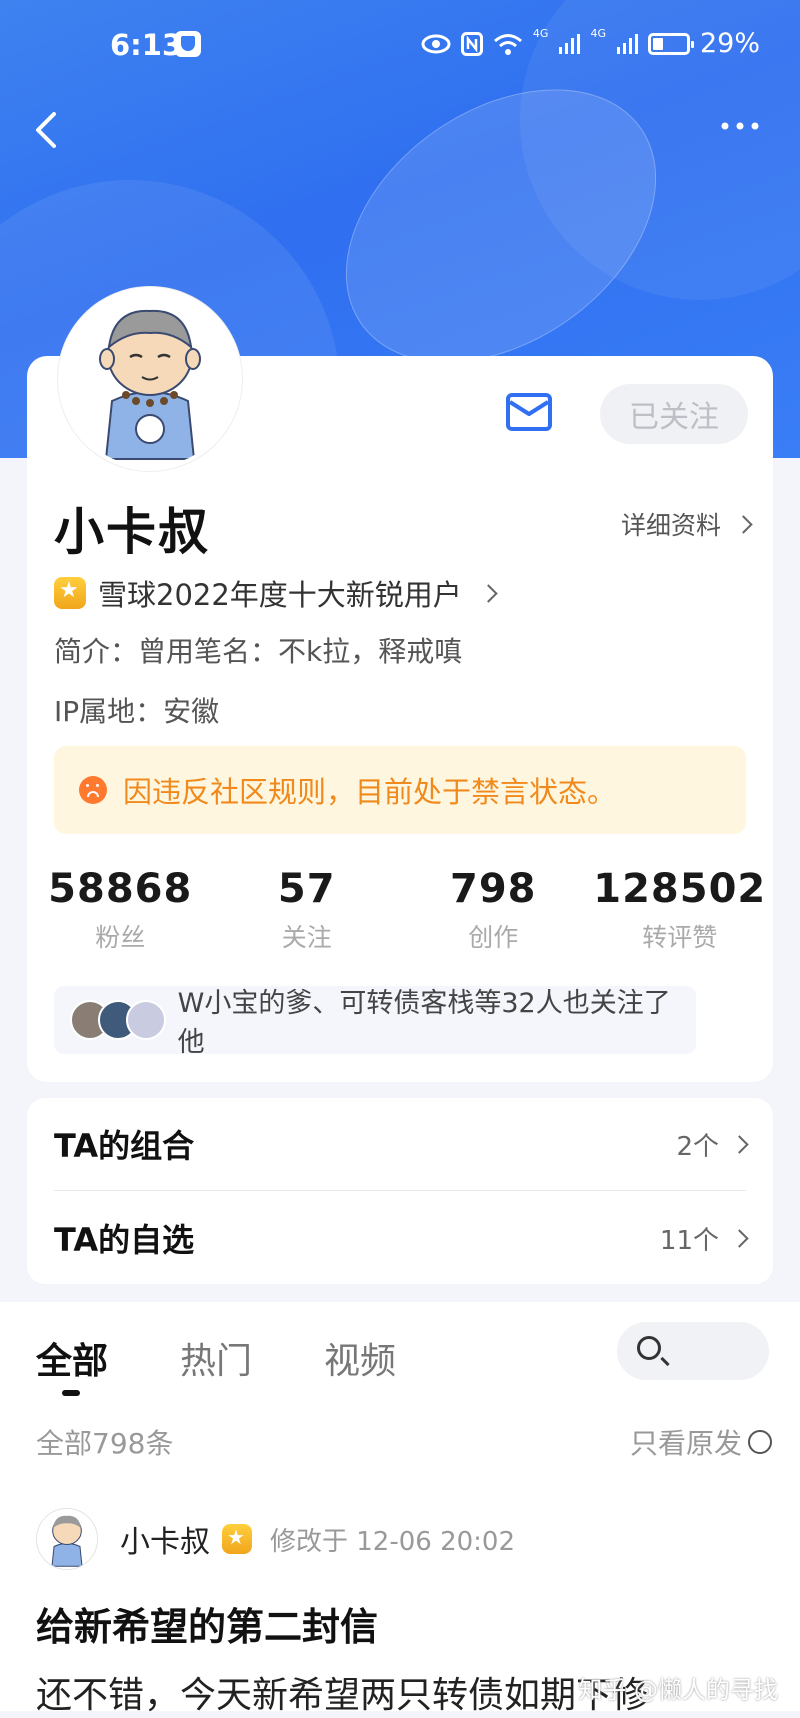  I want to click on stat-value: 798, so click(493, 889).